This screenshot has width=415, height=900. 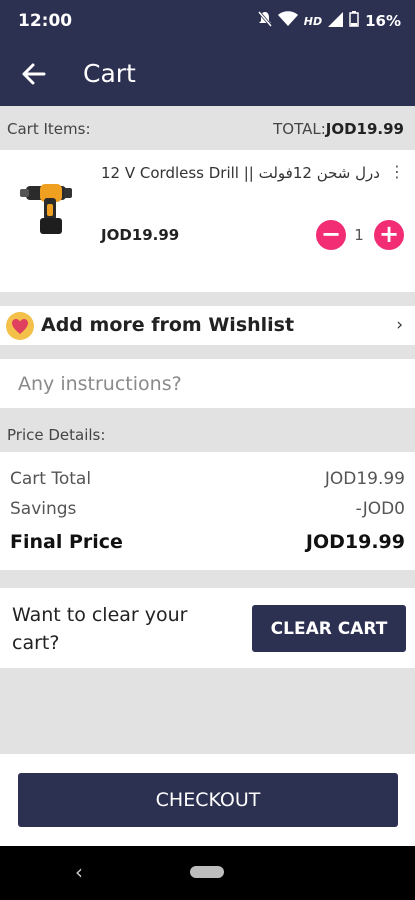 I want to click on savings-label: Savings, so click(x=43, y=509).